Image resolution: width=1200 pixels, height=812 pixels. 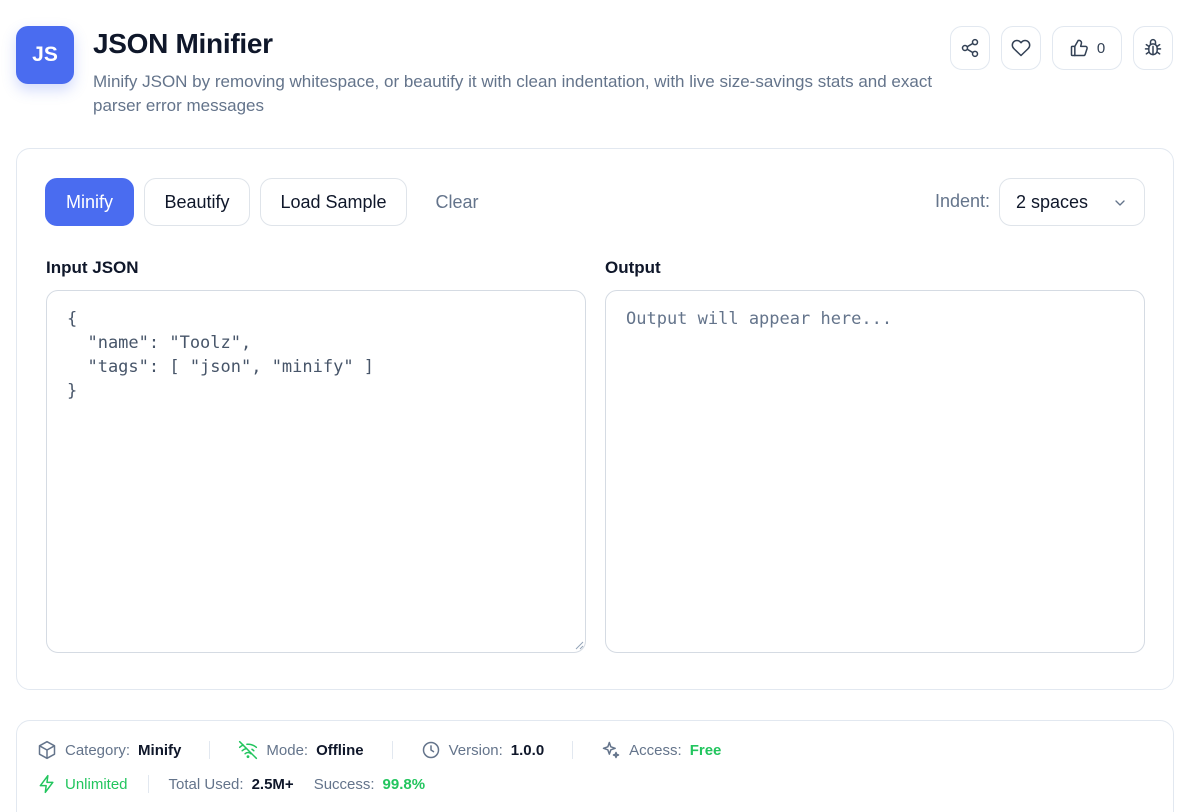 I want to click on box-icon, so click(x=47, y=750).